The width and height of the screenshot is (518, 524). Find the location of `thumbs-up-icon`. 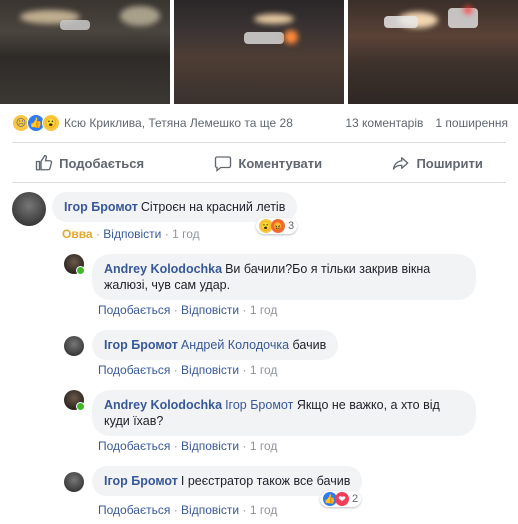

thumbs-up-icon is located at coordinates (44, 162).